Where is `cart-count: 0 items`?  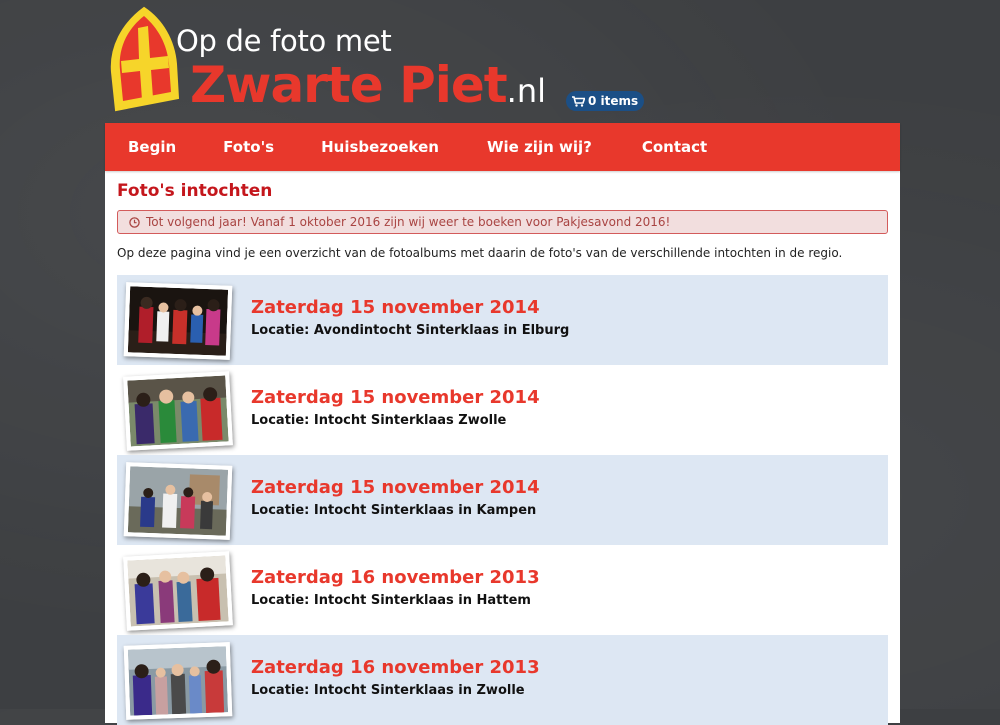
cart-count: 0 items is located at coordinates (613, 101).